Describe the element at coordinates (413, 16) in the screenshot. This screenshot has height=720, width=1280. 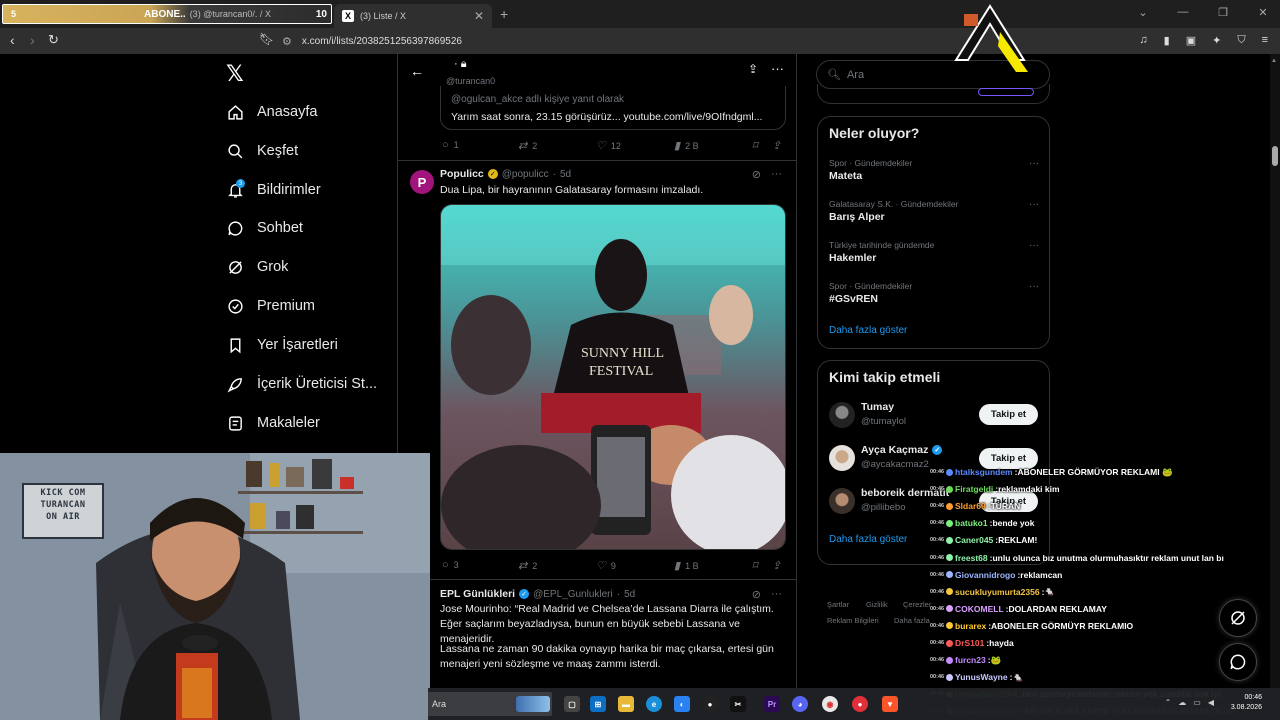
I see `browser-tab-list: X (3) Liste / X ✕` at that location.